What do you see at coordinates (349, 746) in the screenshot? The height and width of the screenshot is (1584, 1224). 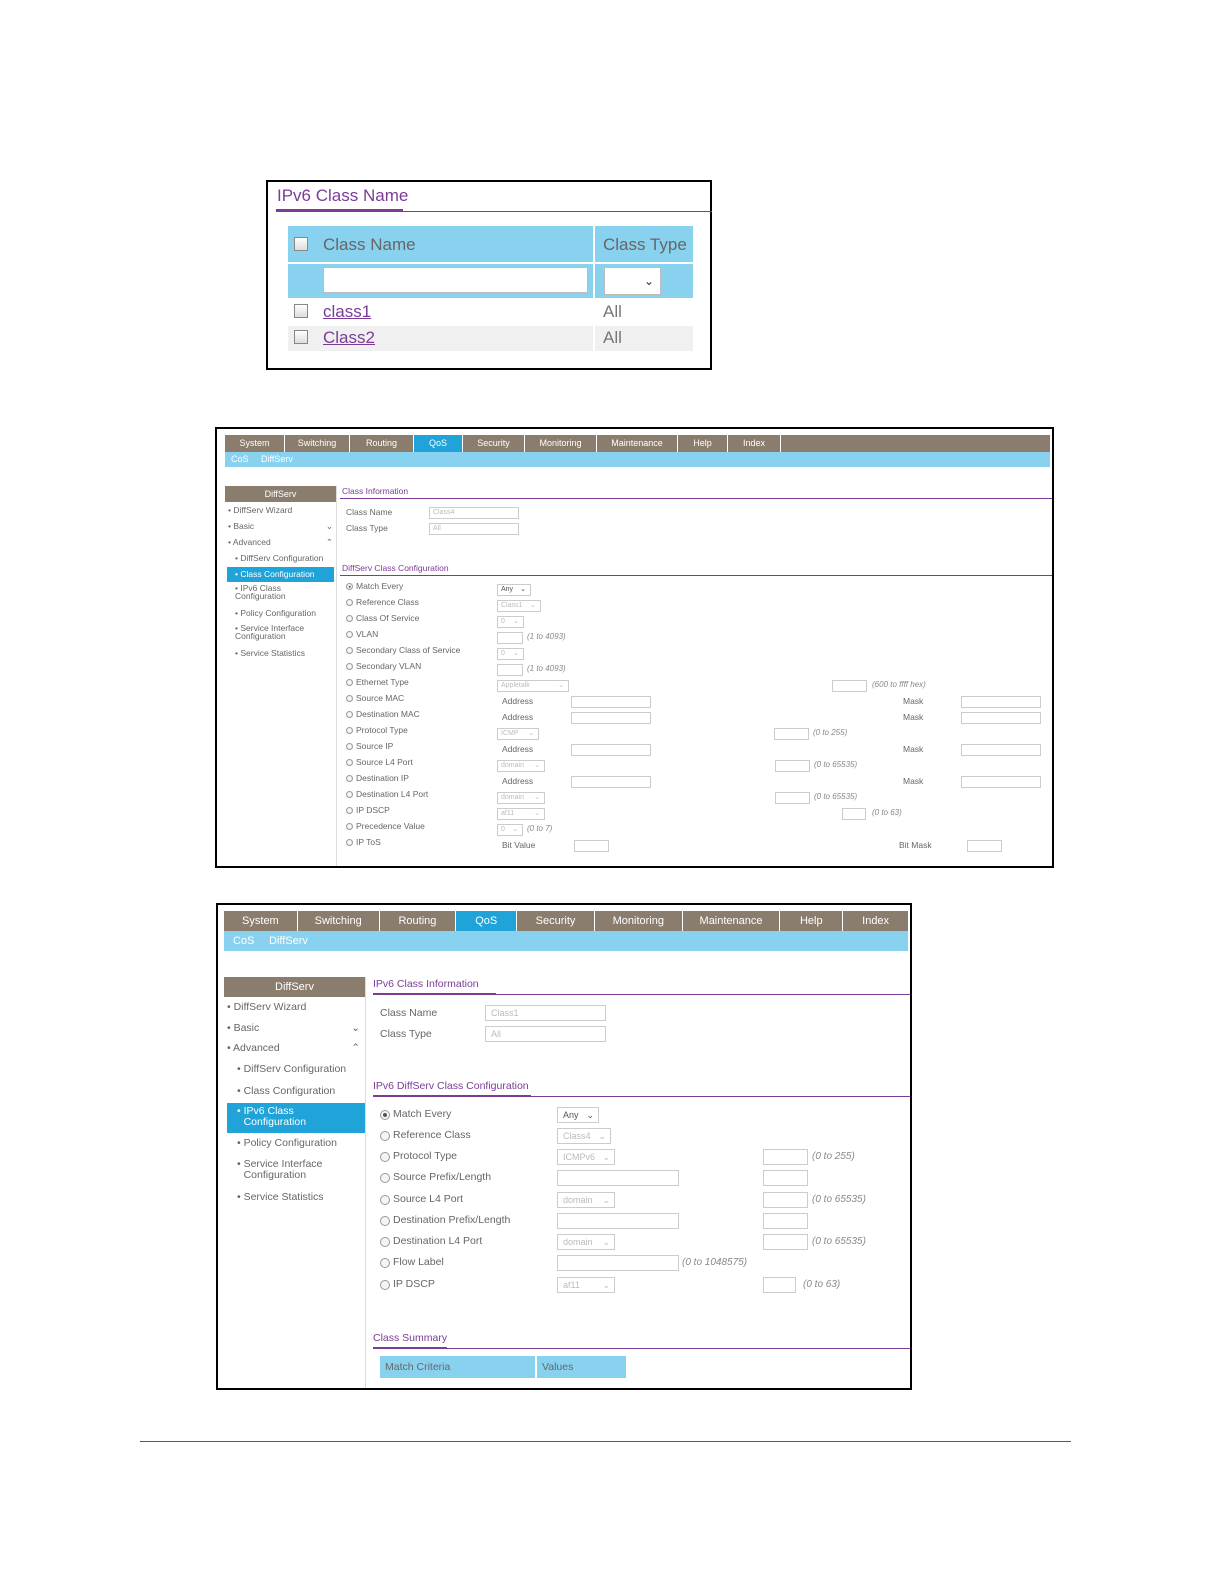 I see `source-ip-radio` at bounding box center [349, 746].